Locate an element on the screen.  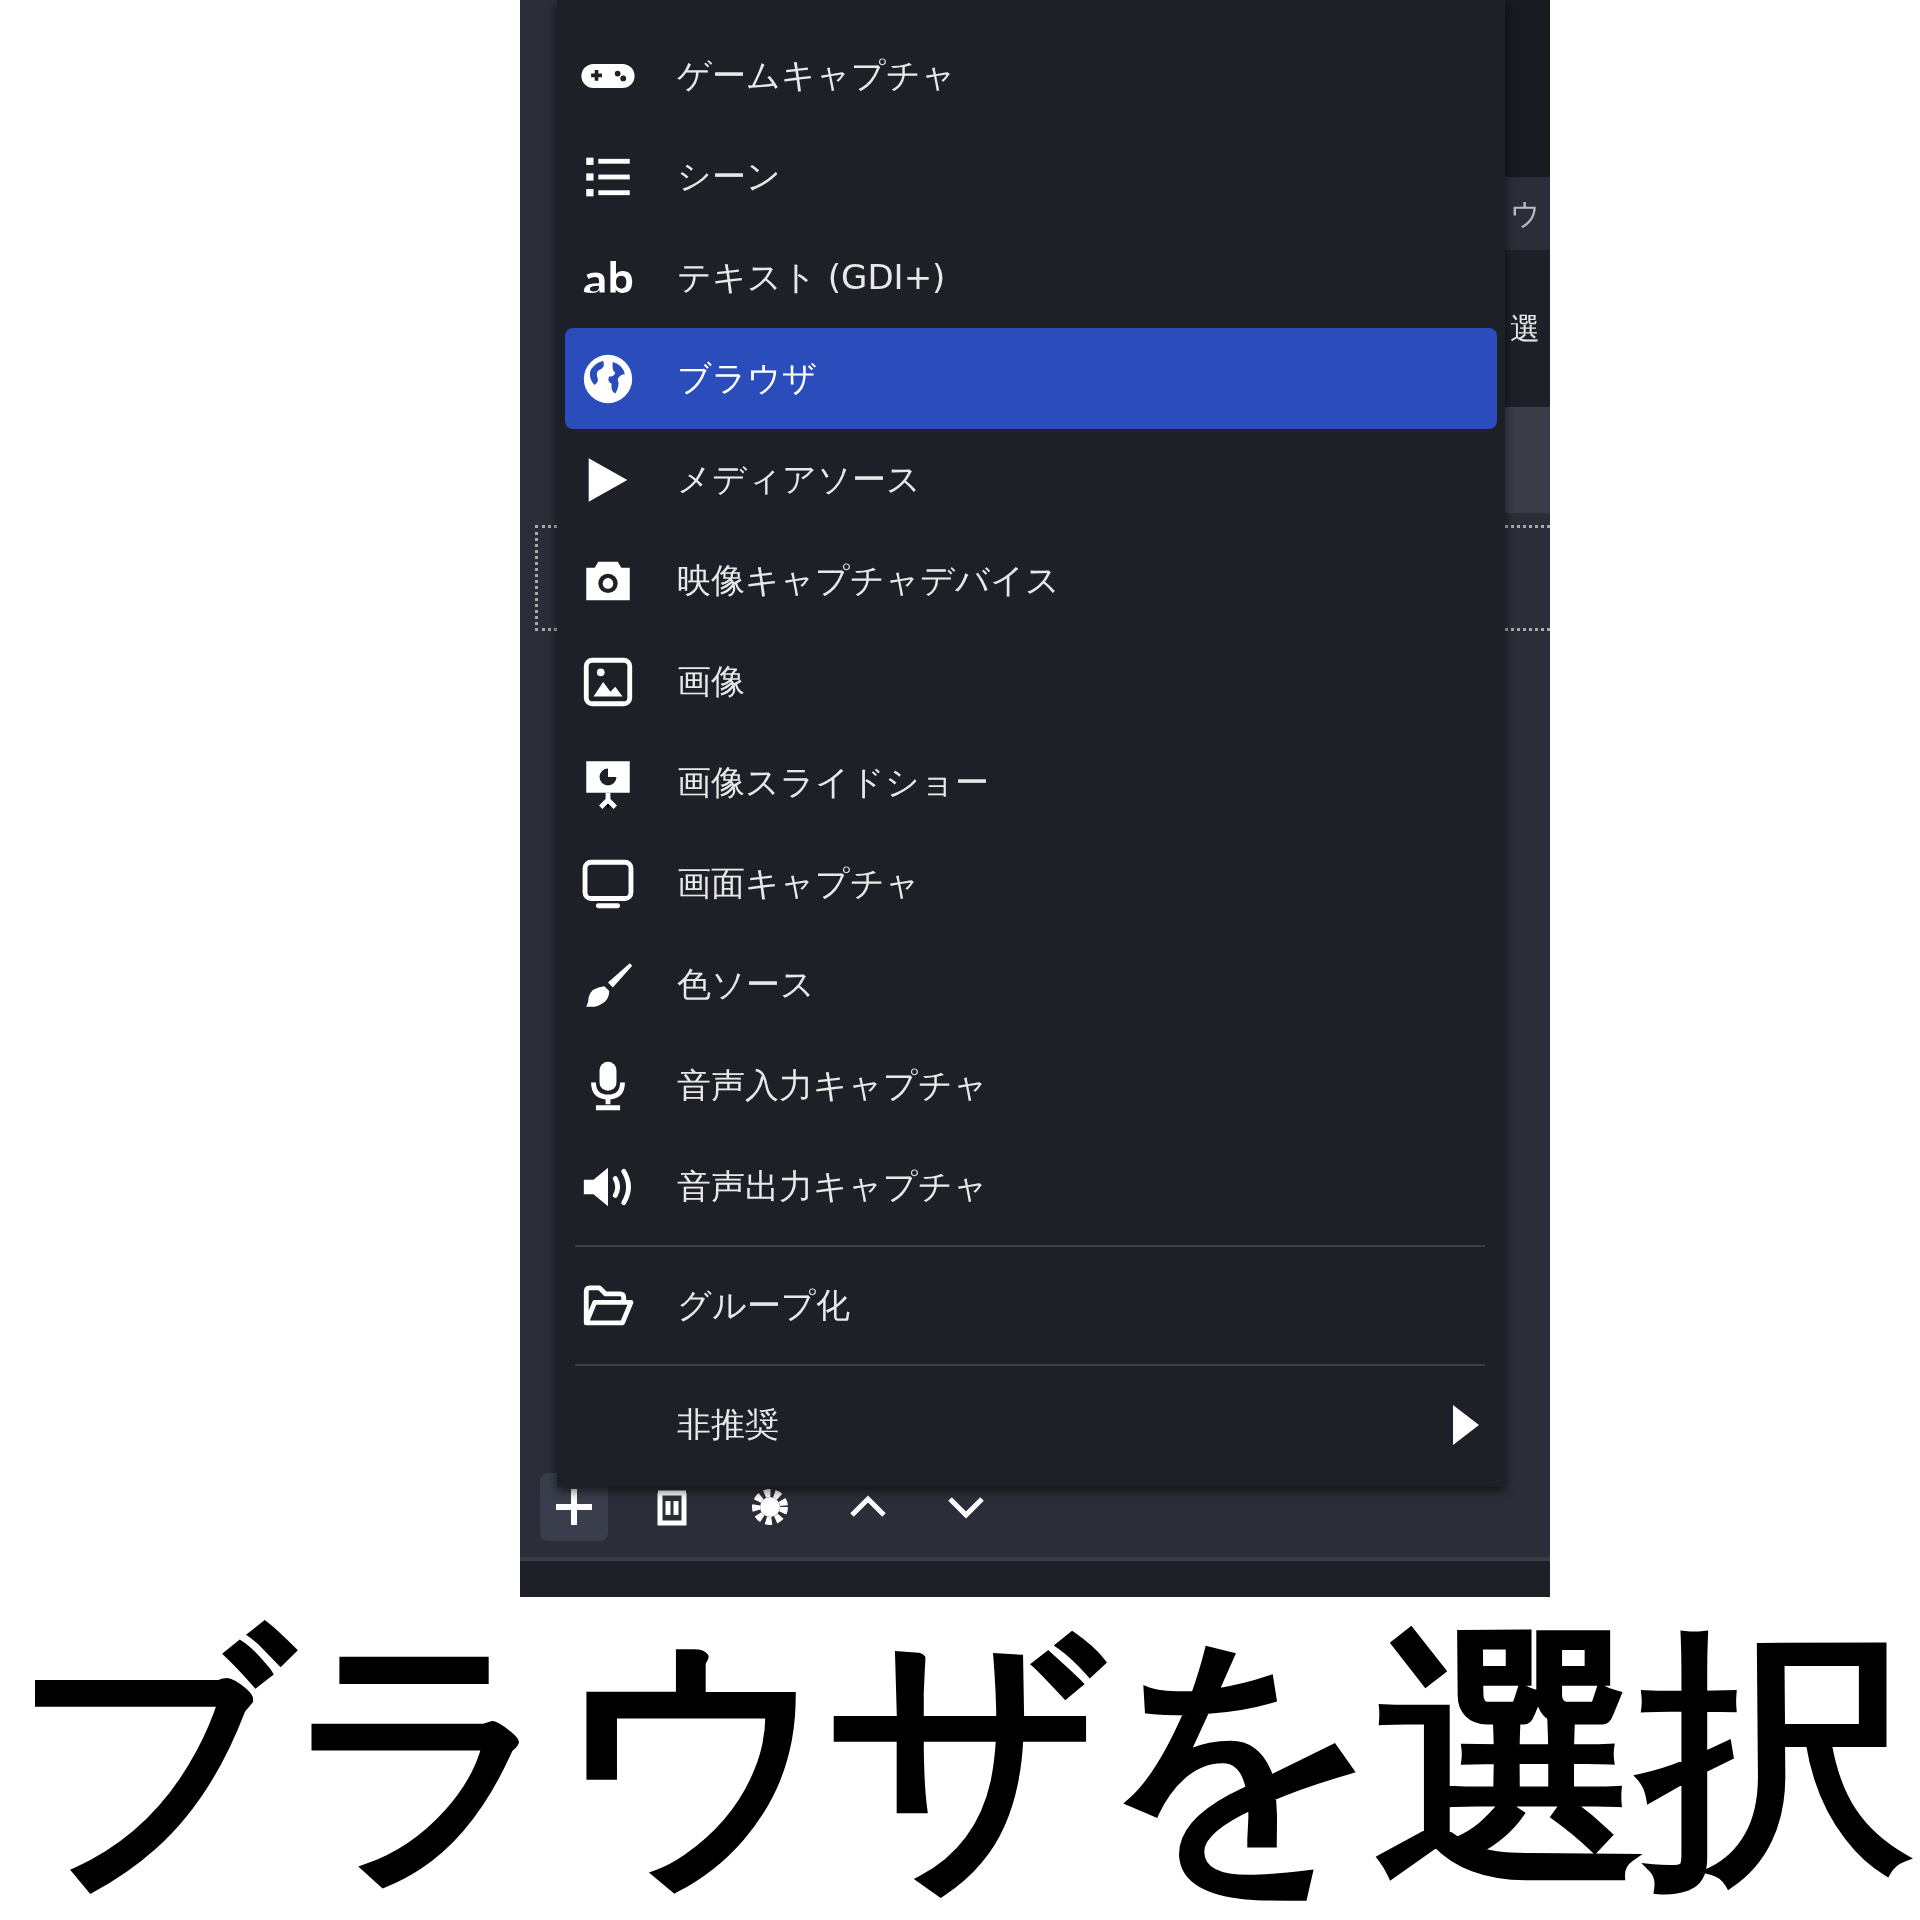
menu-item: 色ソース is located at coordinates (1031, 984).